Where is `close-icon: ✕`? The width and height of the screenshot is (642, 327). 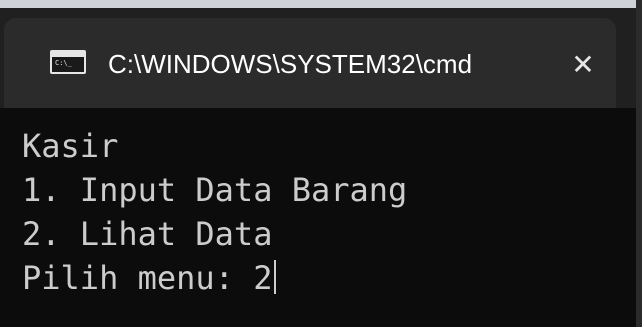
close-icon: ✕ is located at coordinates (583, 65).